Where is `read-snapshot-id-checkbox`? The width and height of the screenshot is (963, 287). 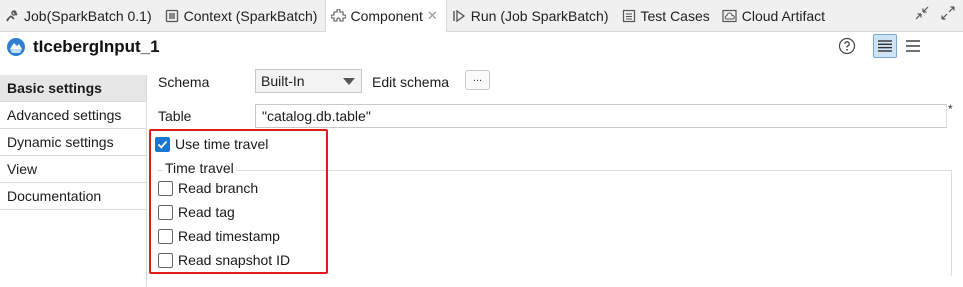
read-snapshot-id-checkbox is located at coordinates (165, 260).